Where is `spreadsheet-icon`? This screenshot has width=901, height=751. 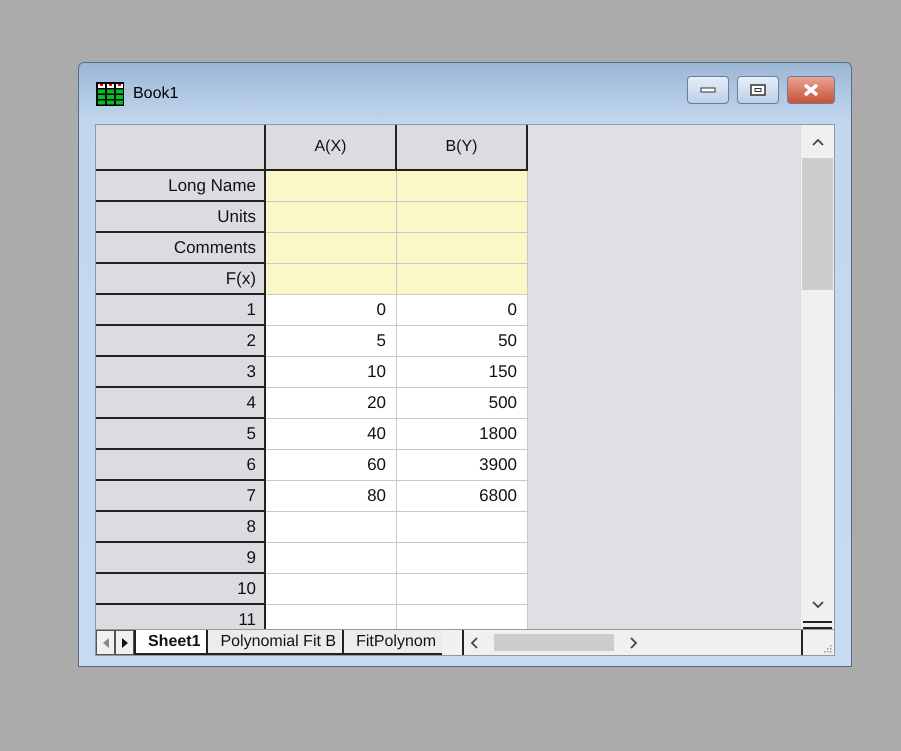 spreadsheet-icon is located at coordinates (110, 93).